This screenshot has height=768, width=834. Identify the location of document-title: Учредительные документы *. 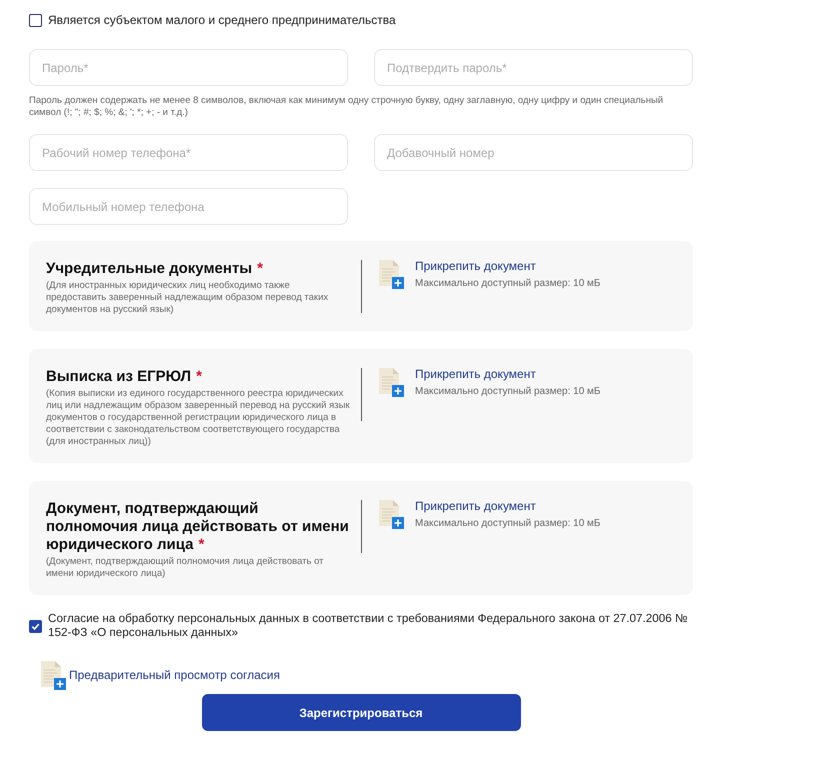
(155, 269).